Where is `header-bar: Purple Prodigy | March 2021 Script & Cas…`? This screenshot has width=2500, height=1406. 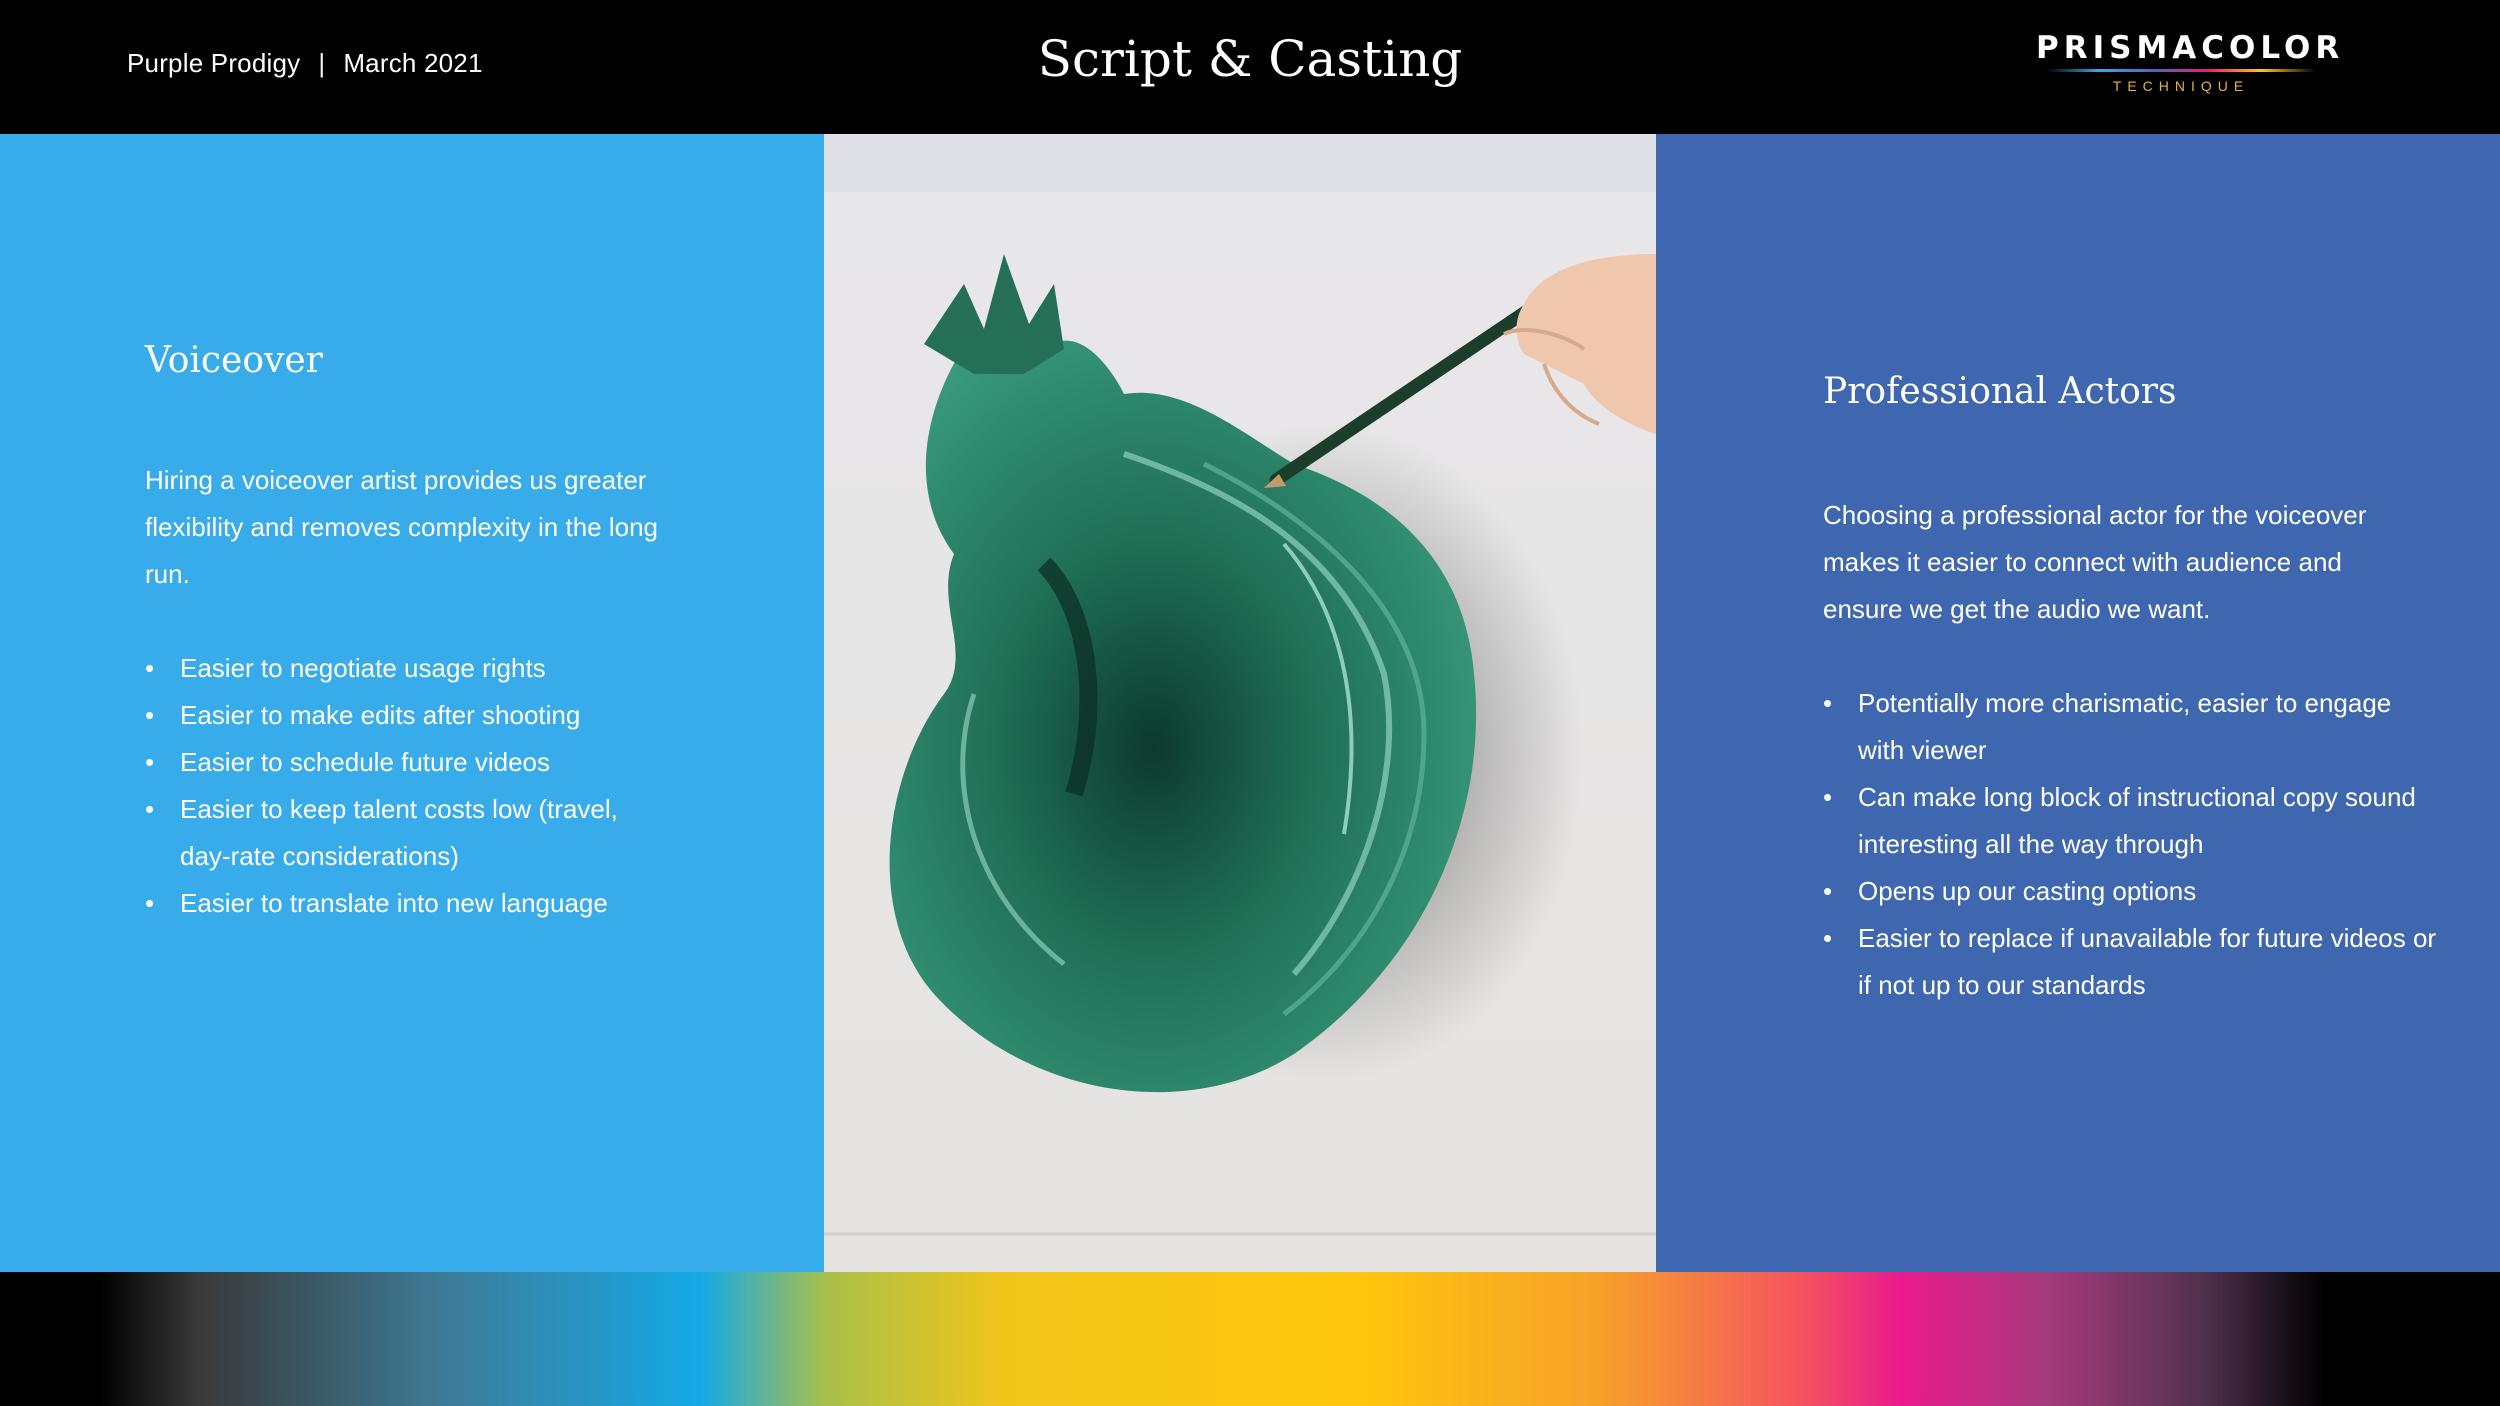 header-bar: Purple Prodigy | March 2021 Script & Cas… is located at coordinates (1250, 67).